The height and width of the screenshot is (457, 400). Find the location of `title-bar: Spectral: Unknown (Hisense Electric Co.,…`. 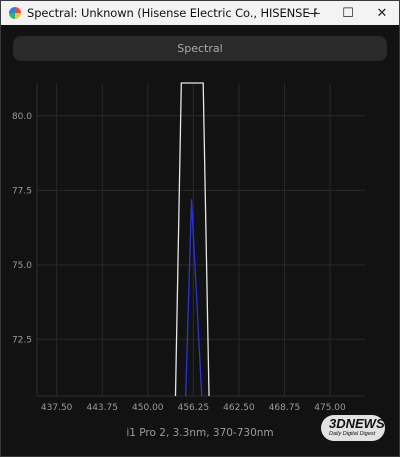

title-bar: Spectral: Unknown (Hisense Electric Co.,… is located at coordinates (200, 13).